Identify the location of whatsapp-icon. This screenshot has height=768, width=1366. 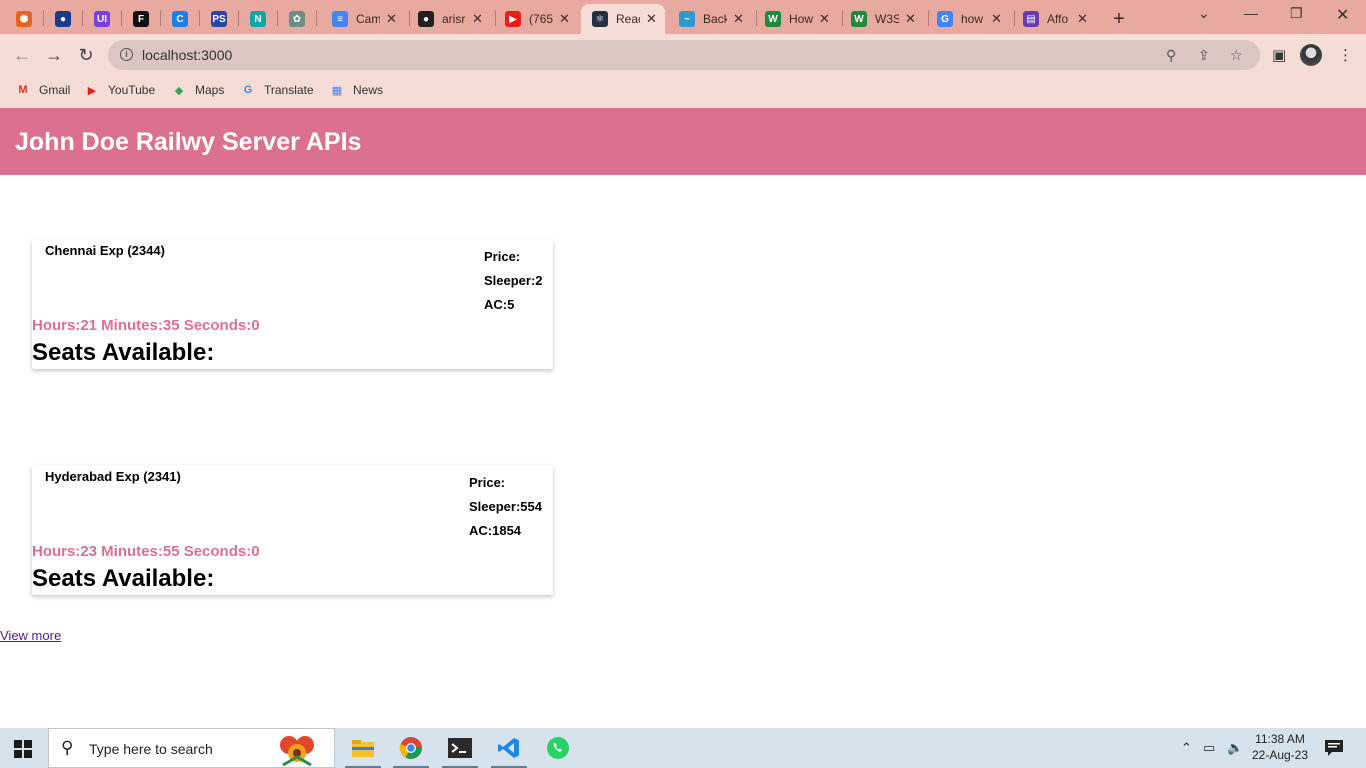
(558, 748).